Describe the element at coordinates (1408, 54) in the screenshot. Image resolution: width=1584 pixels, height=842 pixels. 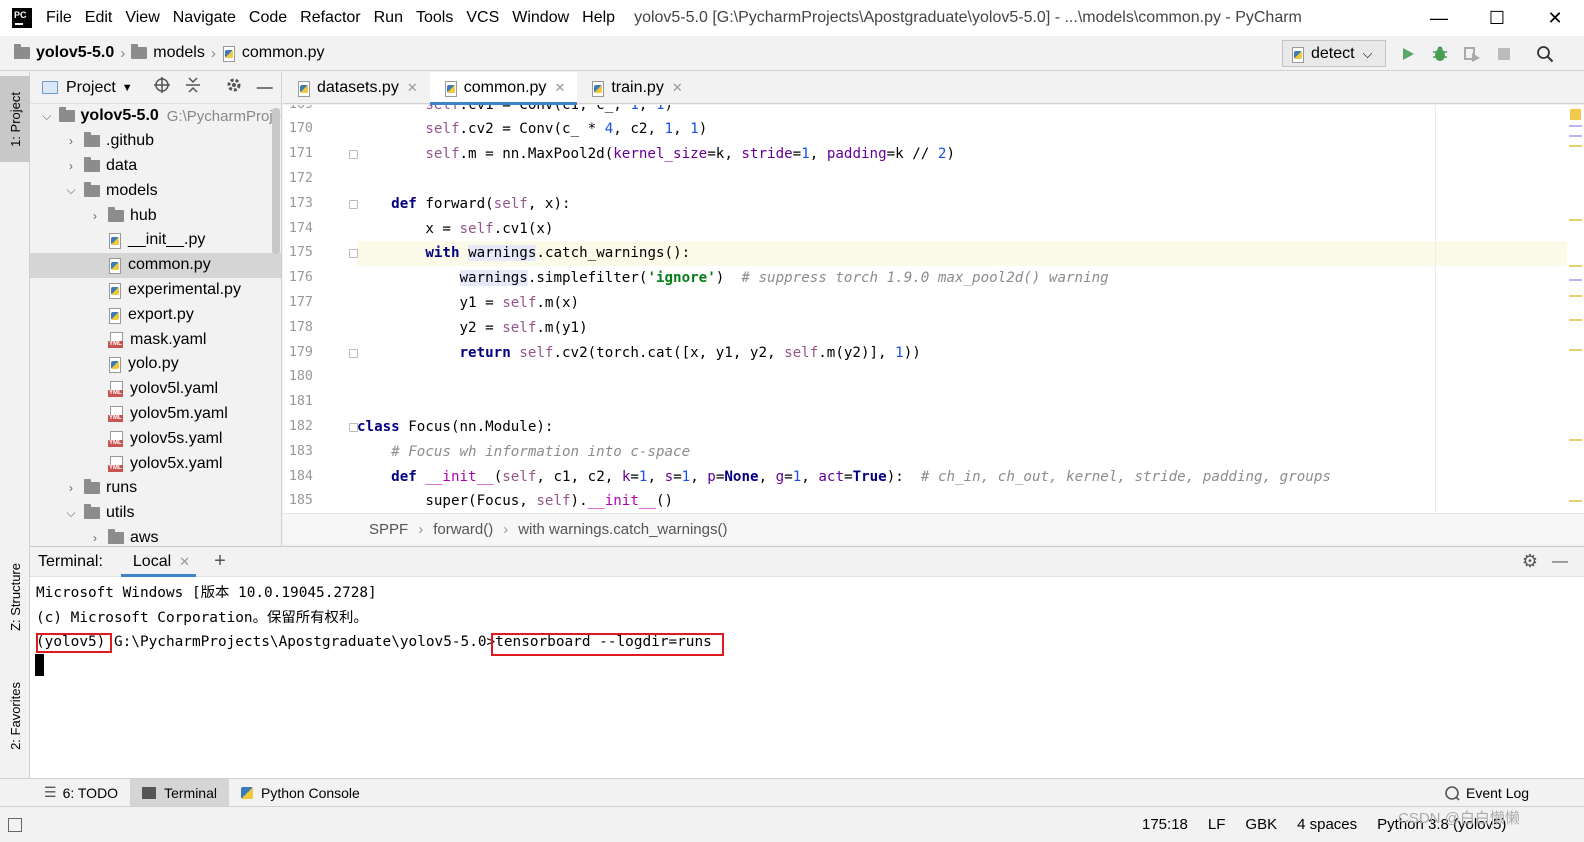
I see `run-icon` at that location.